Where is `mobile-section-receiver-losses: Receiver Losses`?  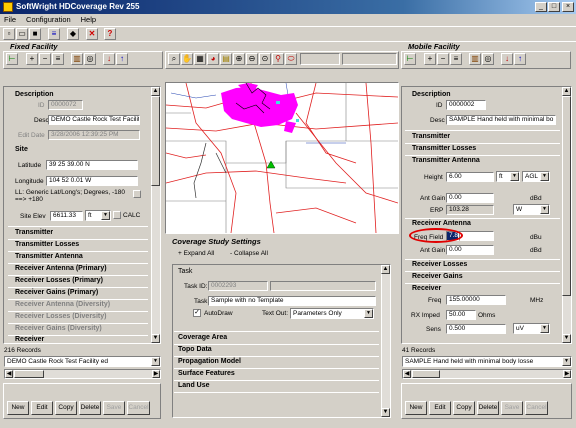 mobile-section-receiver-losses: Receiver Losses is located at coordinates (439, 264).